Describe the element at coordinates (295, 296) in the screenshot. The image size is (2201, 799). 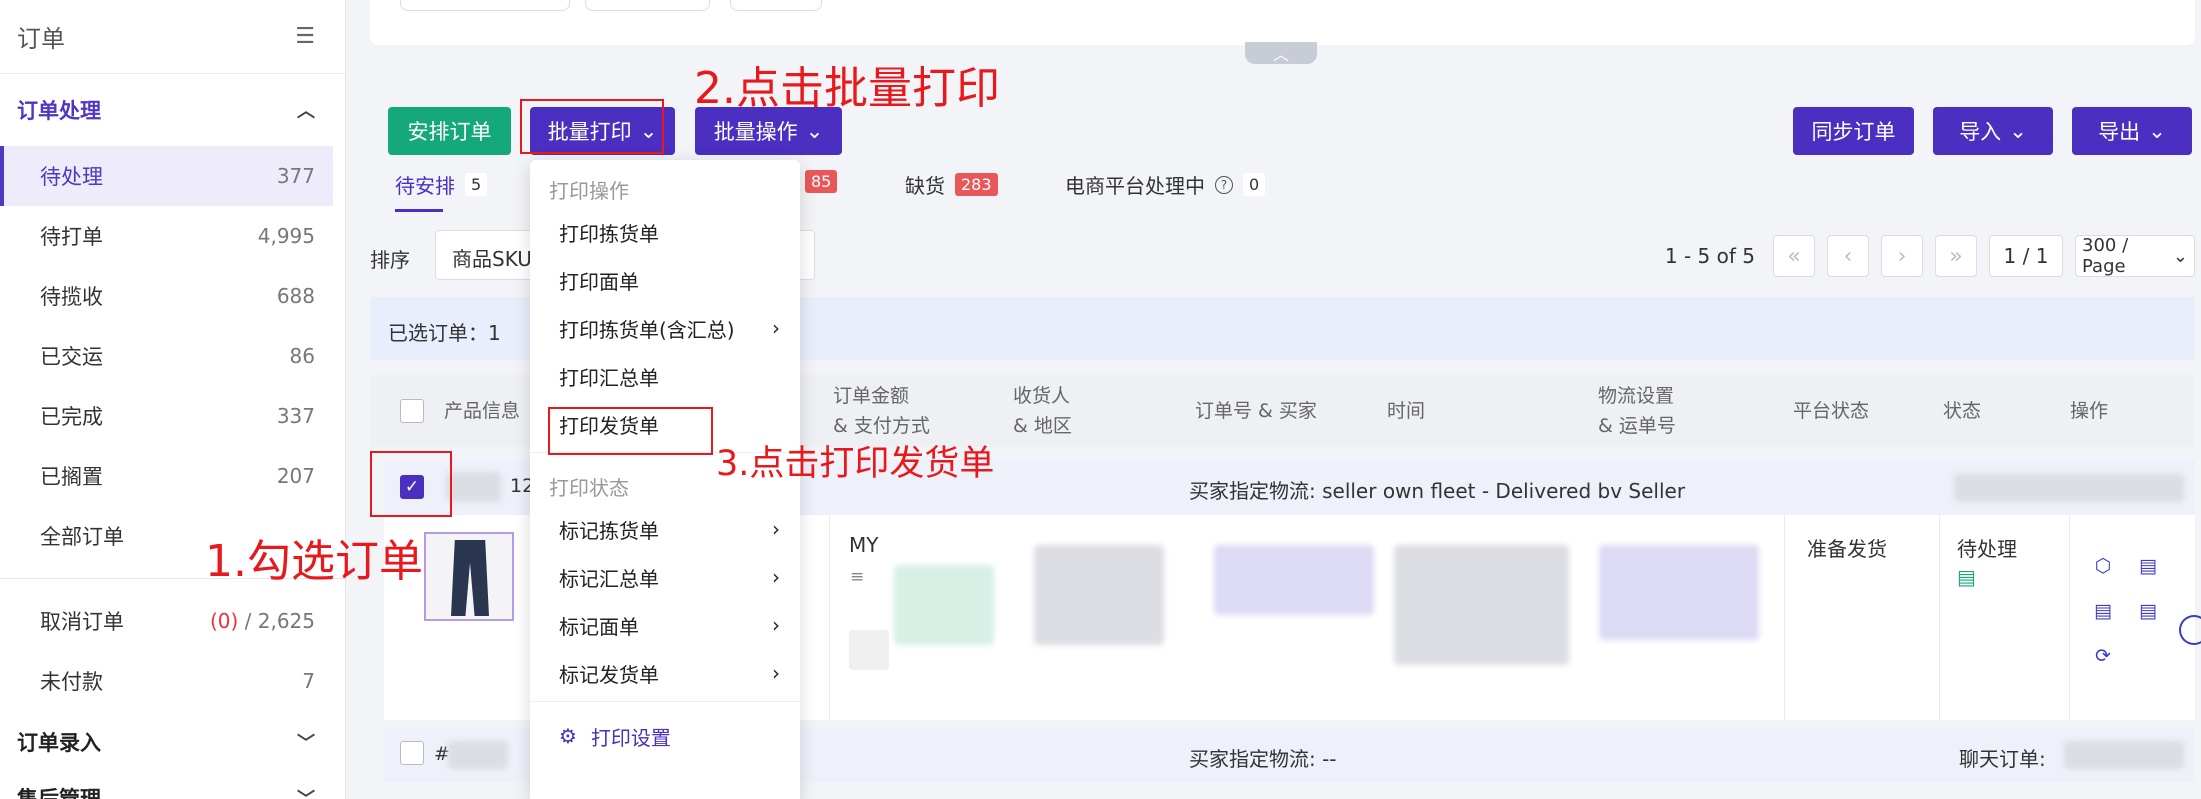
I see `sidebar-item-count: 688` at that location.